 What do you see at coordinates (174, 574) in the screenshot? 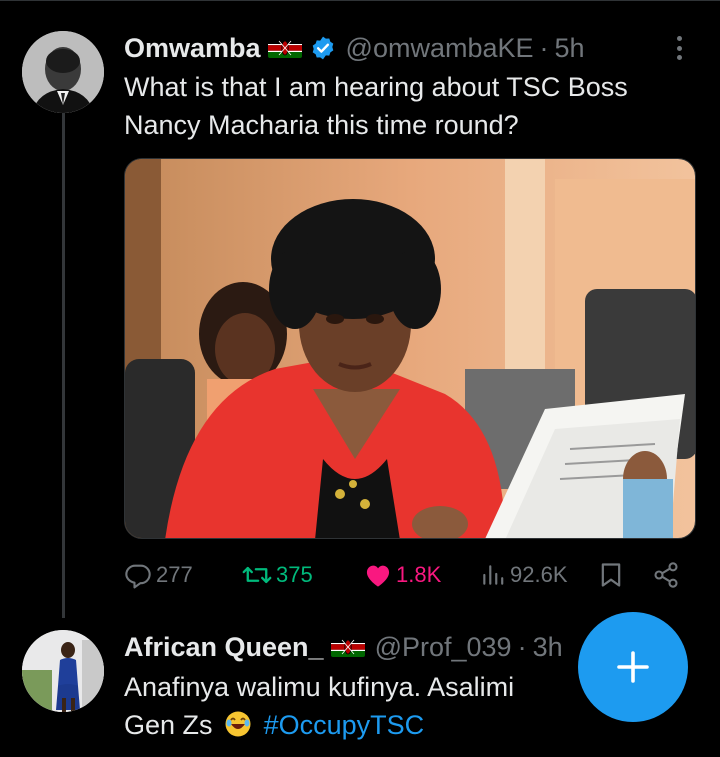
I see `reply-count: 277` at bounding box center [174, 574].